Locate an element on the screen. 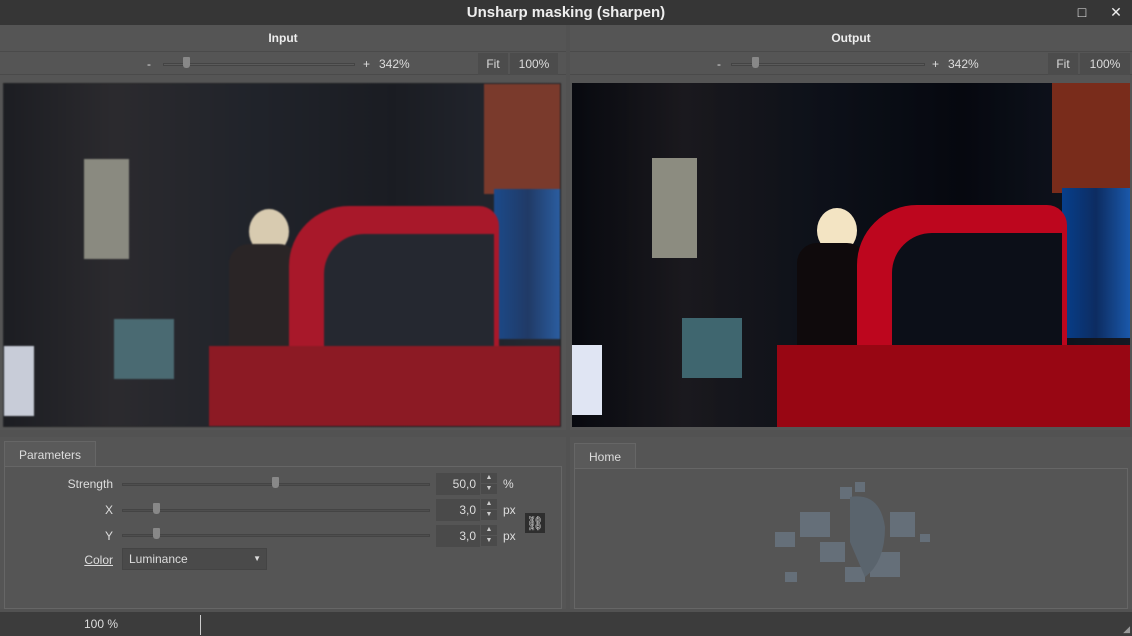  strength-up-button: ▲ is located at coordinates (489, 478).